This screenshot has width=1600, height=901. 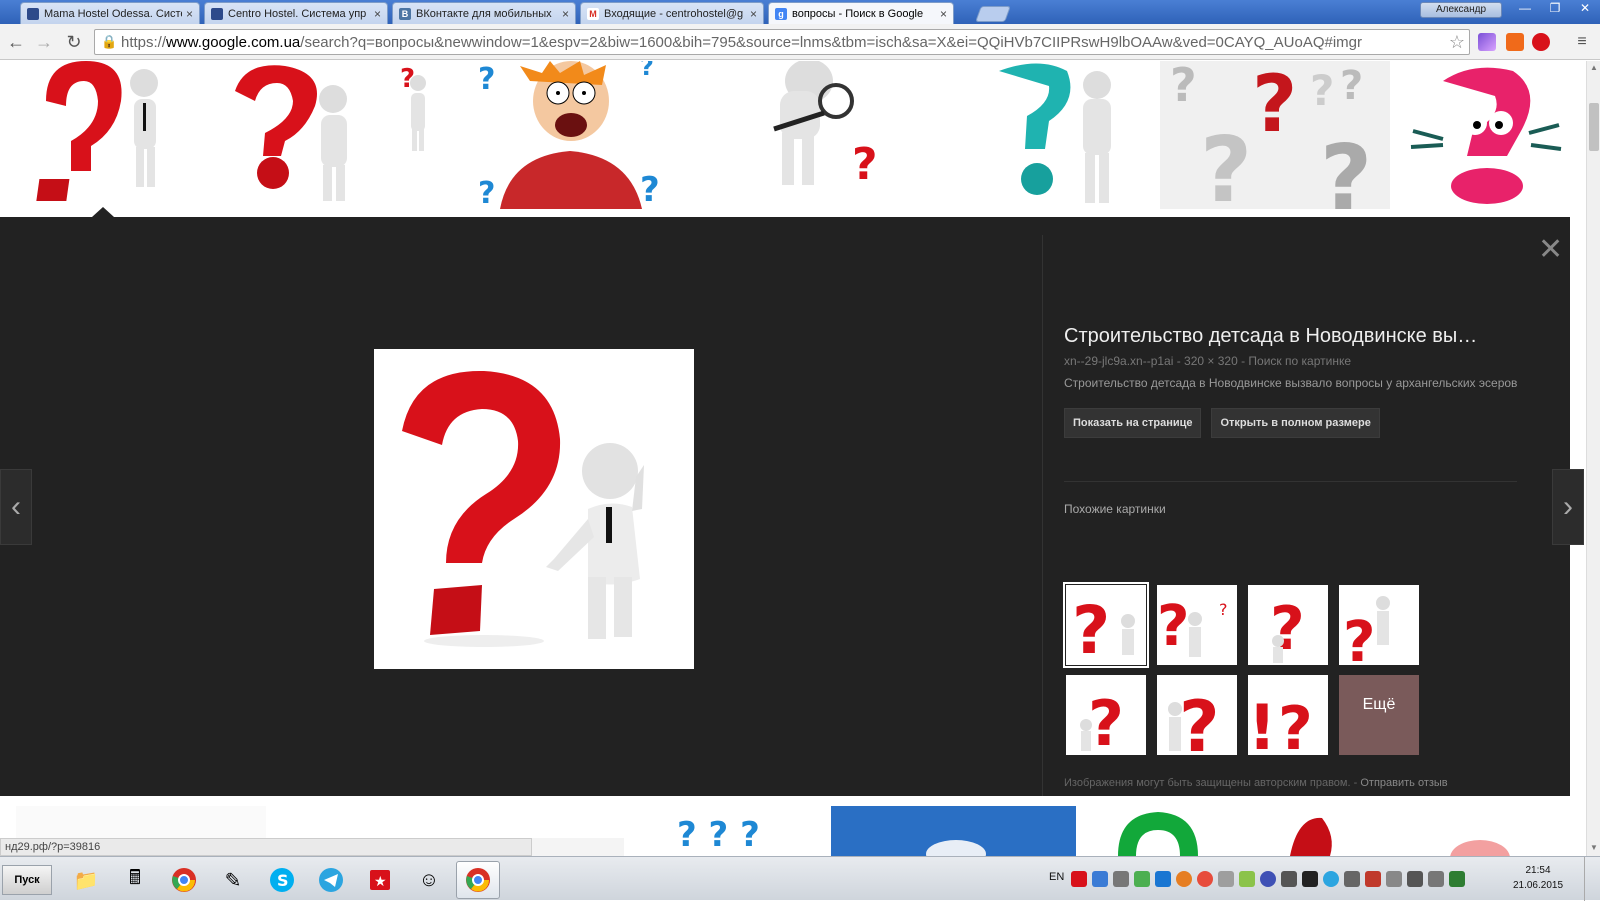 What do you see at coordinates (1585, 9) in the screenshot?
I see `close-window-button: ✕` at bounding box center [1585, 9].